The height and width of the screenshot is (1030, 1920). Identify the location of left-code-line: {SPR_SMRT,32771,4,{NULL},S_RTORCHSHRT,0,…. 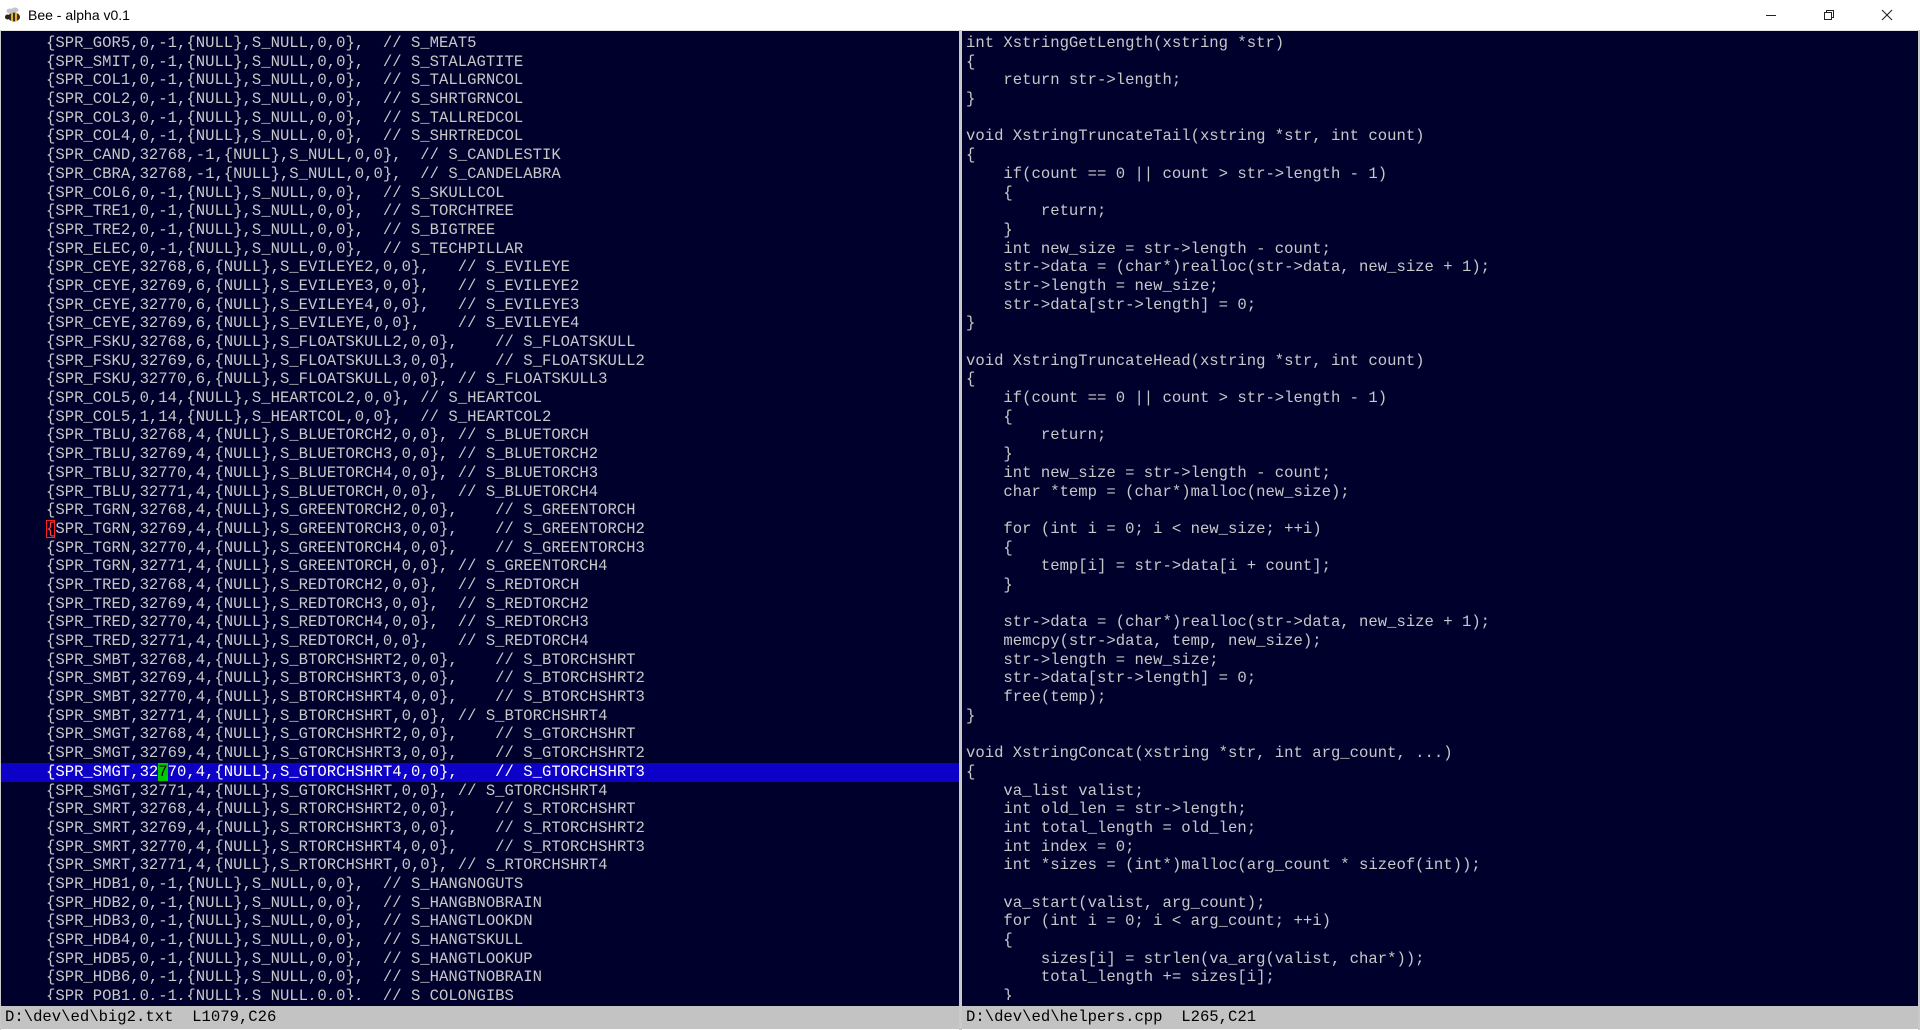
(480, 865).